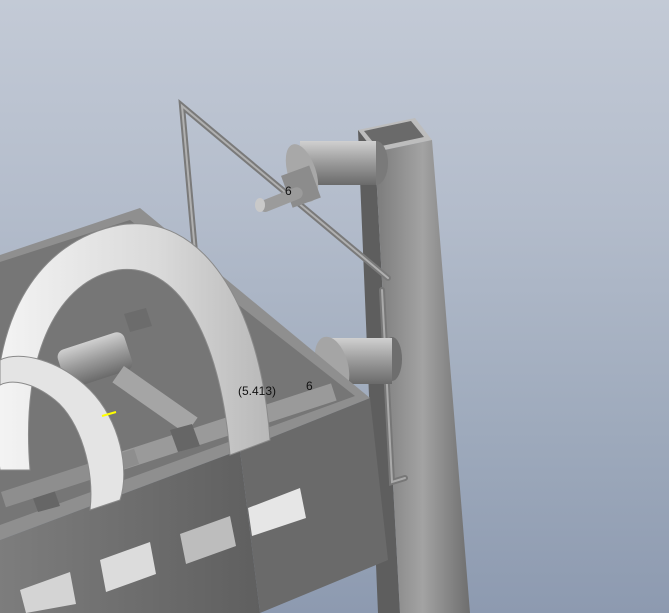  Describe the element at coordinates (309, 386) in the screenshot. I see `dimension-label-right: 6` at that location.